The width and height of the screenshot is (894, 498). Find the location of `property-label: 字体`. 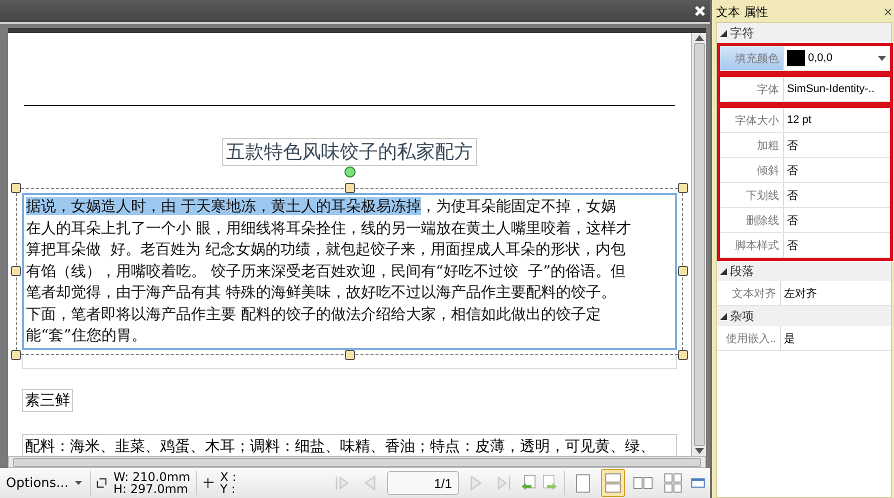

property-label: 字体 is located at coordinates (752, 89).